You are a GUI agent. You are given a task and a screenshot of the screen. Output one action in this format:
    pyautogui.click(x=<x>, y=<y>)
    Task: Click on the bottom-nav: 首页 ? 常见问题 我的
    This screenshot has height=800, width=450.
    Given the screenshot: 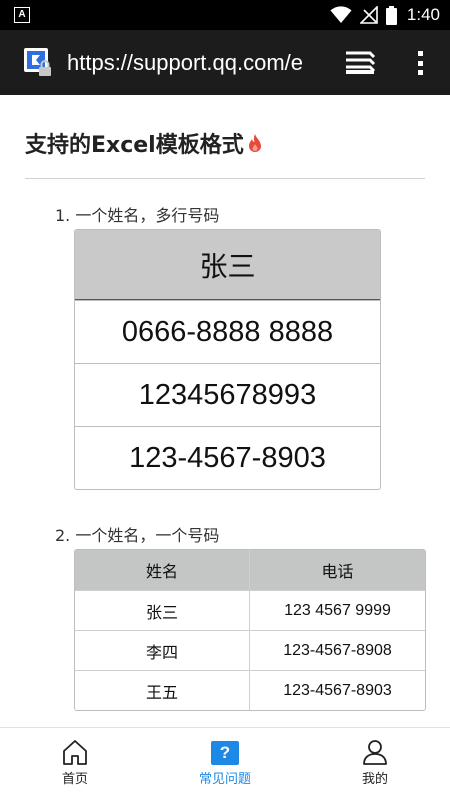 What is the action you would take?
    pyautogui.click(x=225, y=763)
    